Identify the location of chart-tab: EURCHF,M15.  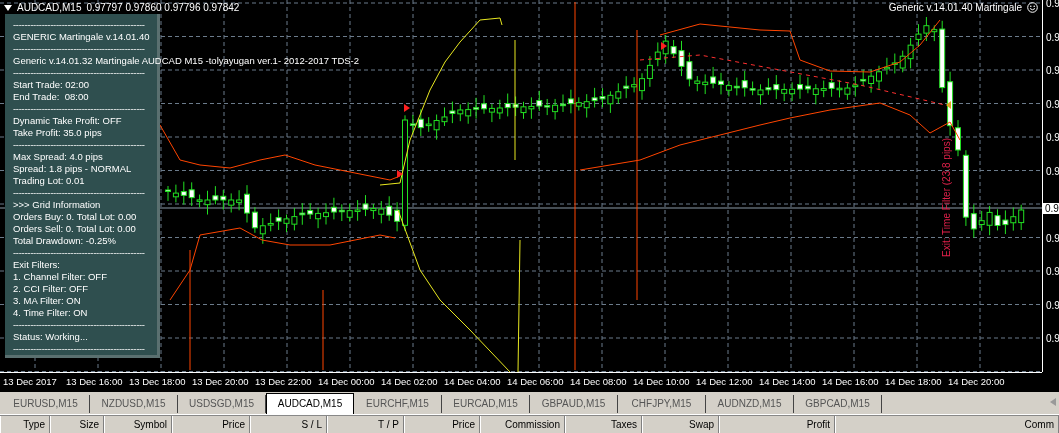
(398, 404).